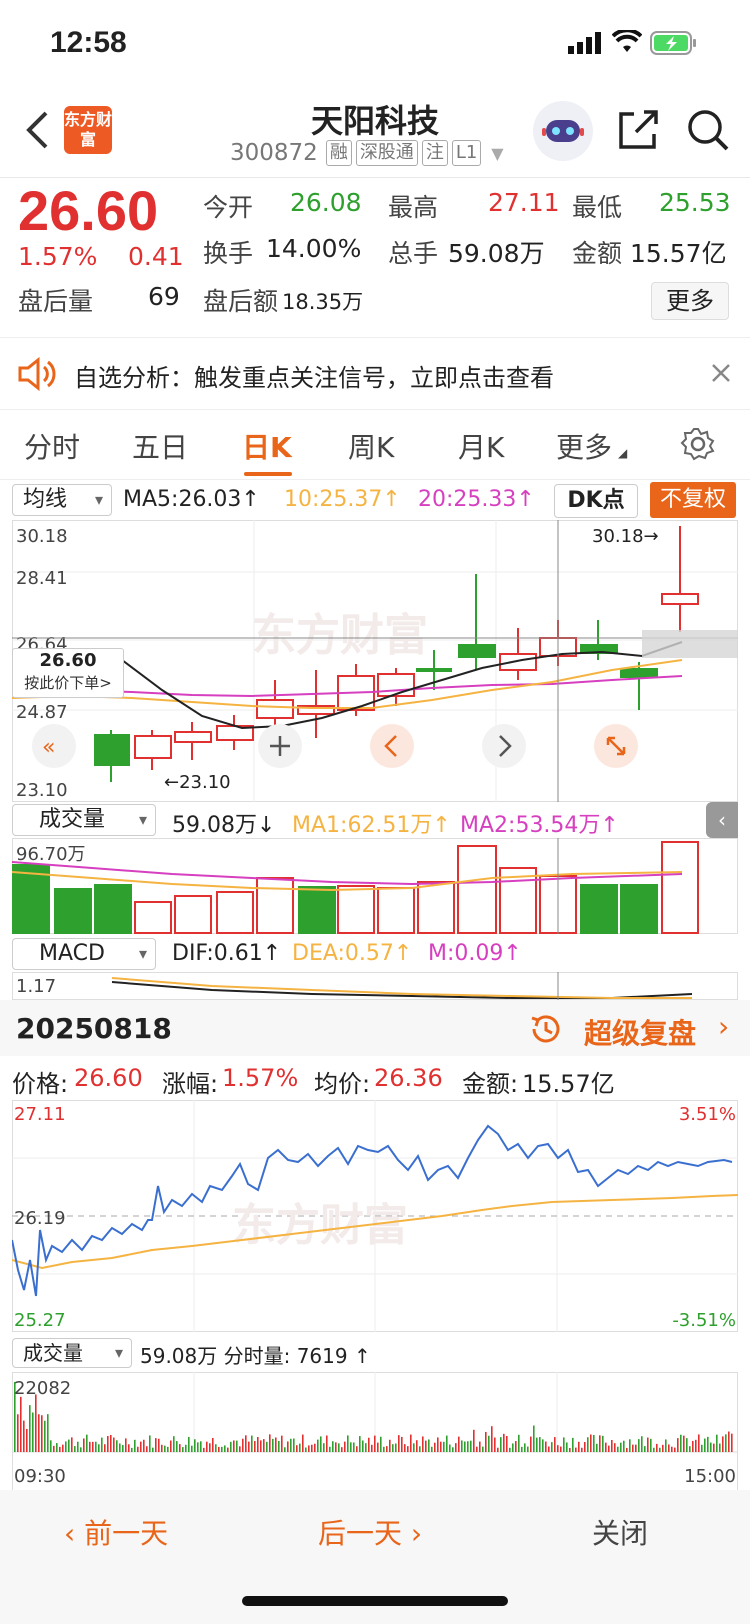 The image size is (750, 1624). What do you see at coordinates (116, 1532) in the screenshot?
I see `prev-day-button: ‹ 前一天` at bounding box center [116, 1532].